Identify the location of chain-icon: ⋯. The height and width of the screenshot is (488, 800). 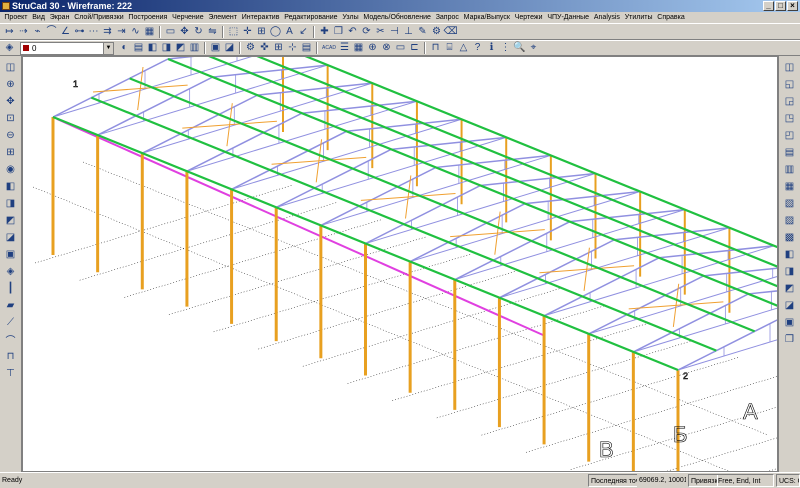
(93, 31).